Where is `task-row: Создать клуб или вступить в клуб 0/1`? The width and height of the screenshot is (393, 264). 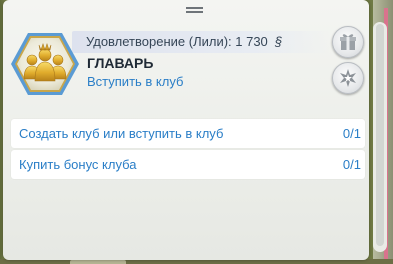 task-row: Создать клуб или вступить в клуб 0/1 is located at coordinates (188, 133).